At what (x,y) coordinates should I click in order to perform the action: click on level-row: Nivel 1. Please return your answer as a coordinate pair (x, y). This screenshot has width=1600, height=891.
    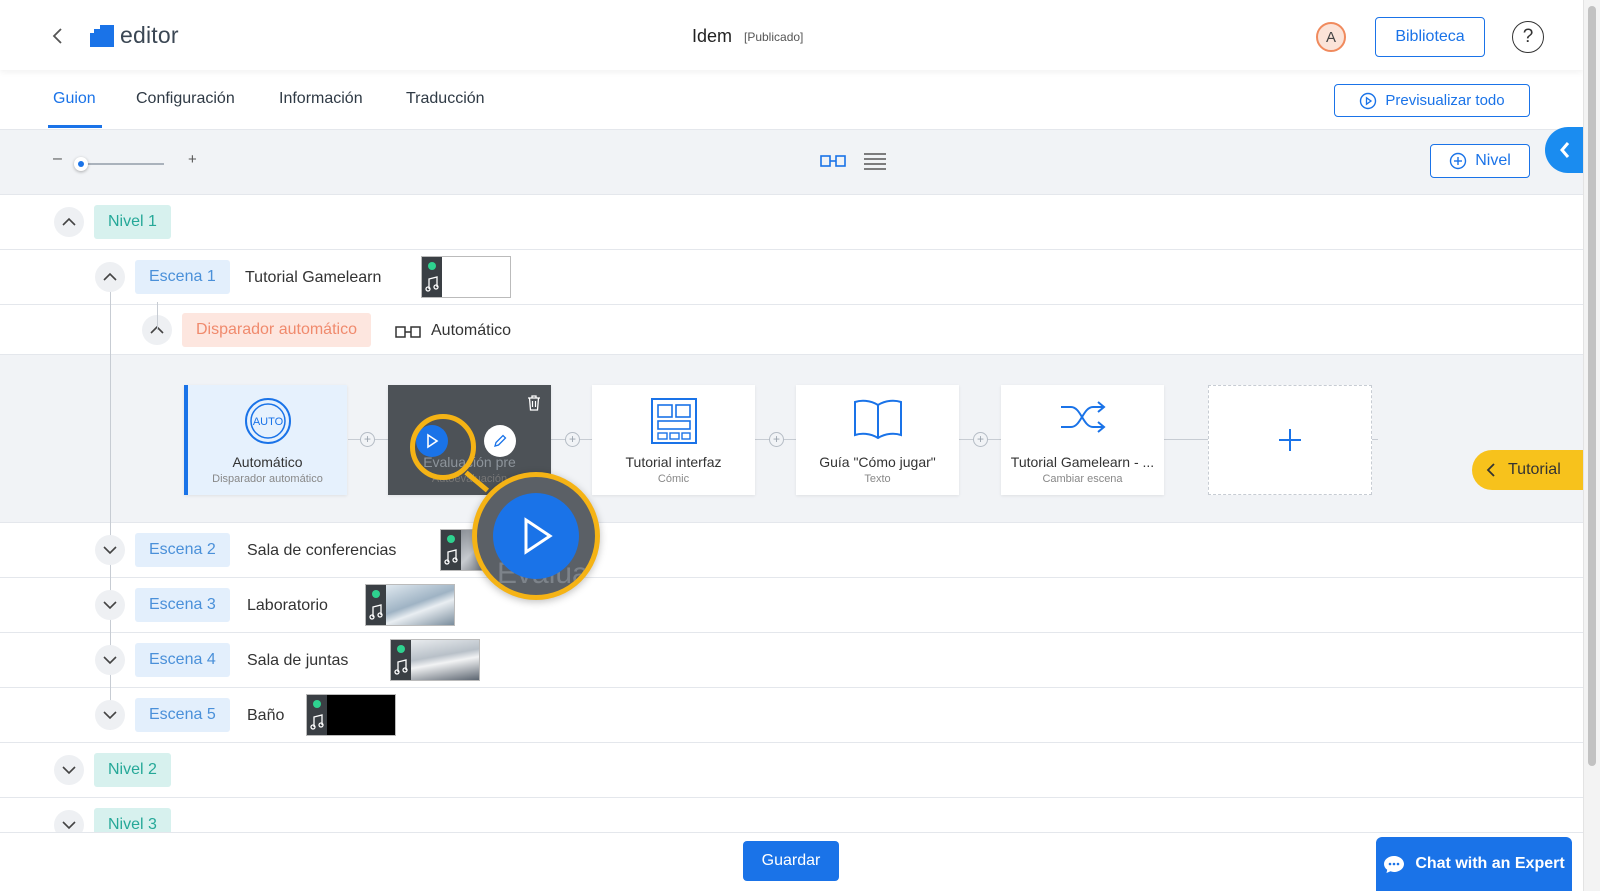
    Looking at the image, I should click on (791, 222).